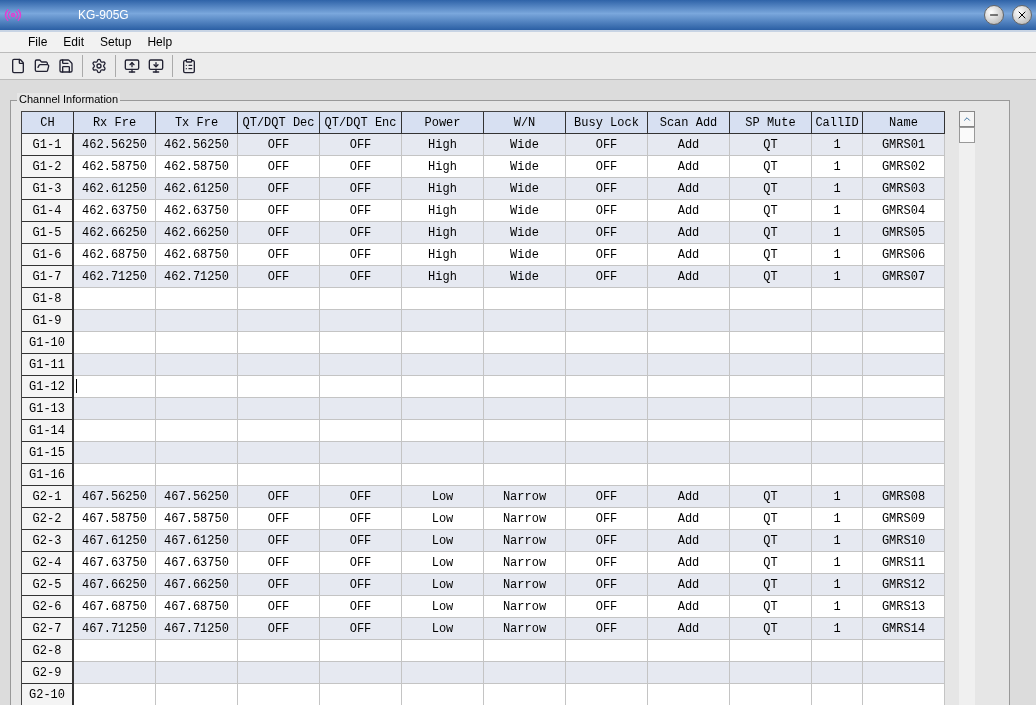 Image resolution: width=1036 pixels, height=705 pixels. What do you see at coordinates (483, 387) in the screenshot?
I see `table-row: G1-12` at bounding box center [483, 387].